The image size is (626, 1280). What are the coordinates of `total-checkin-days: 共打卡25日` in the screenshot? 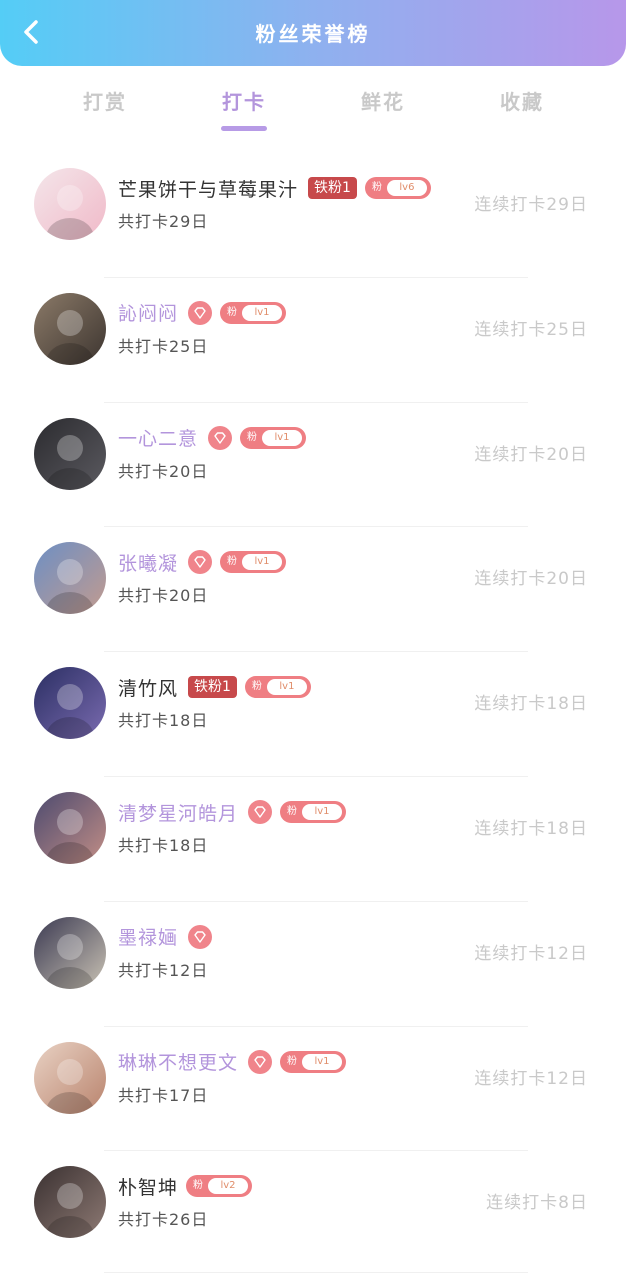 It's located at (163, 346).